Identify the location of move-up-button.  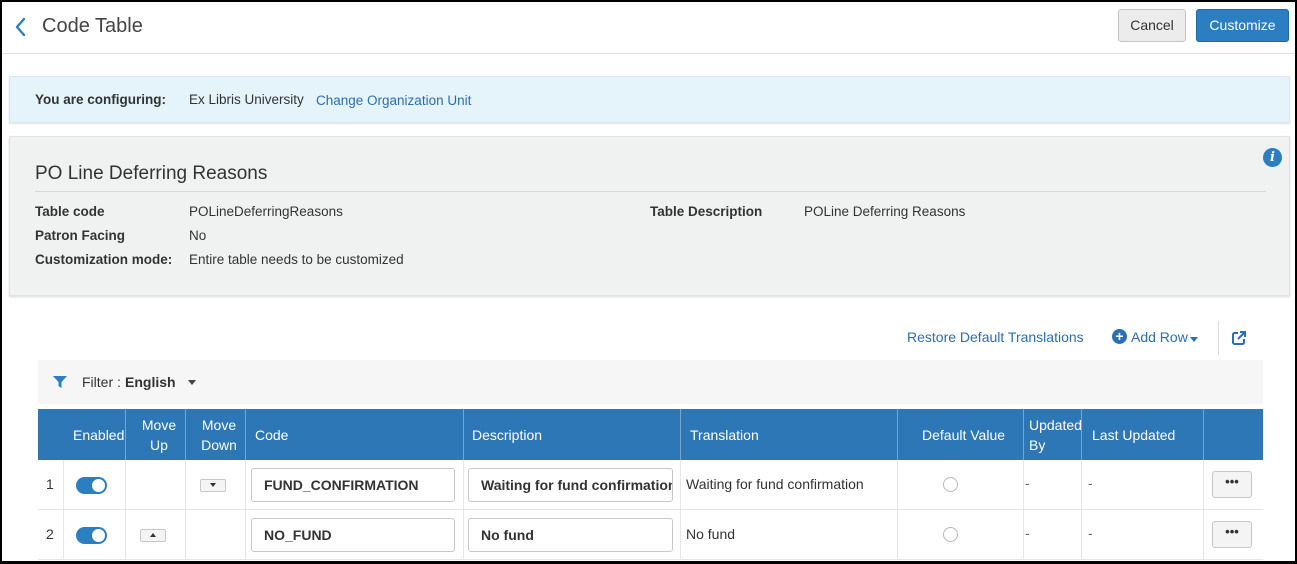
(153, 535).